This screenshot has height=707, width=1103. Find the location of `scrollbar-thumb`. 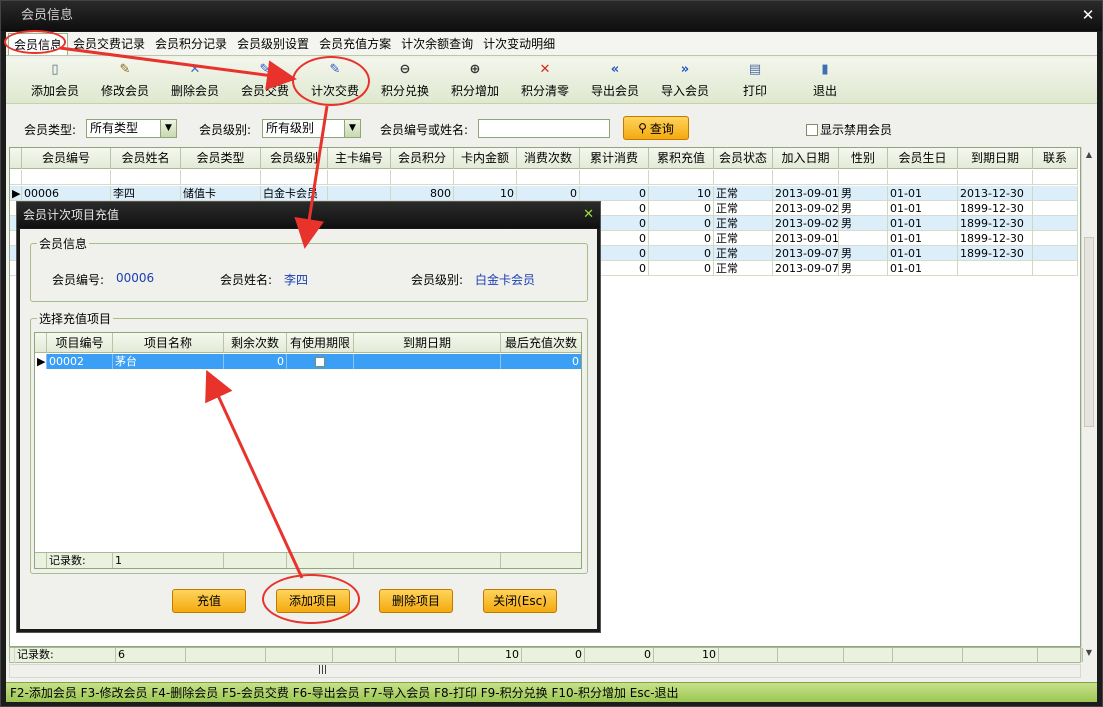

scrollbar-thumb is located at coordinates (1089, 332).